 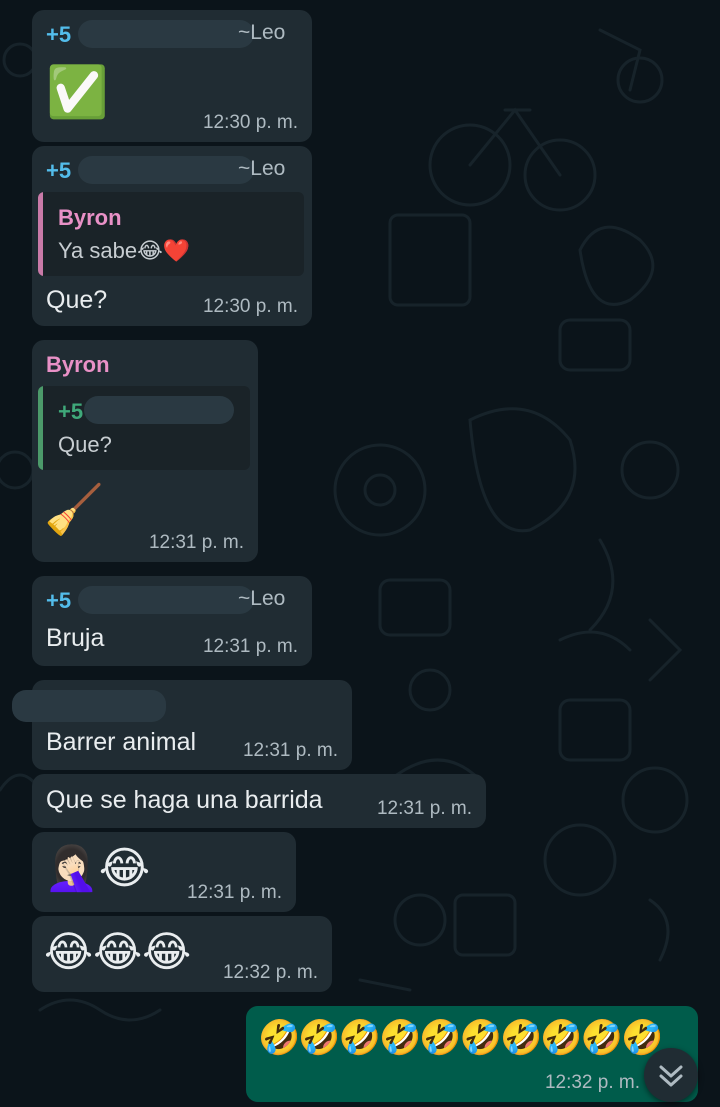 What do you see at coordinates (97, 868) in the screenshot?
I see `facepalm-laugh-emoji: 🤦🏻‍♀️😂` at bounding box center [97, 868].